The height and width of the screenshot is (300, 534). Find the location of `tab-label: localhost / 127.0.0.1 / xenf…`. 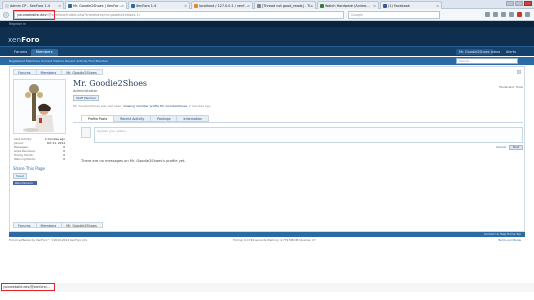

tab-label: localhost / 127.0.0.1 / xenf… is located at coordinates (223, 6).